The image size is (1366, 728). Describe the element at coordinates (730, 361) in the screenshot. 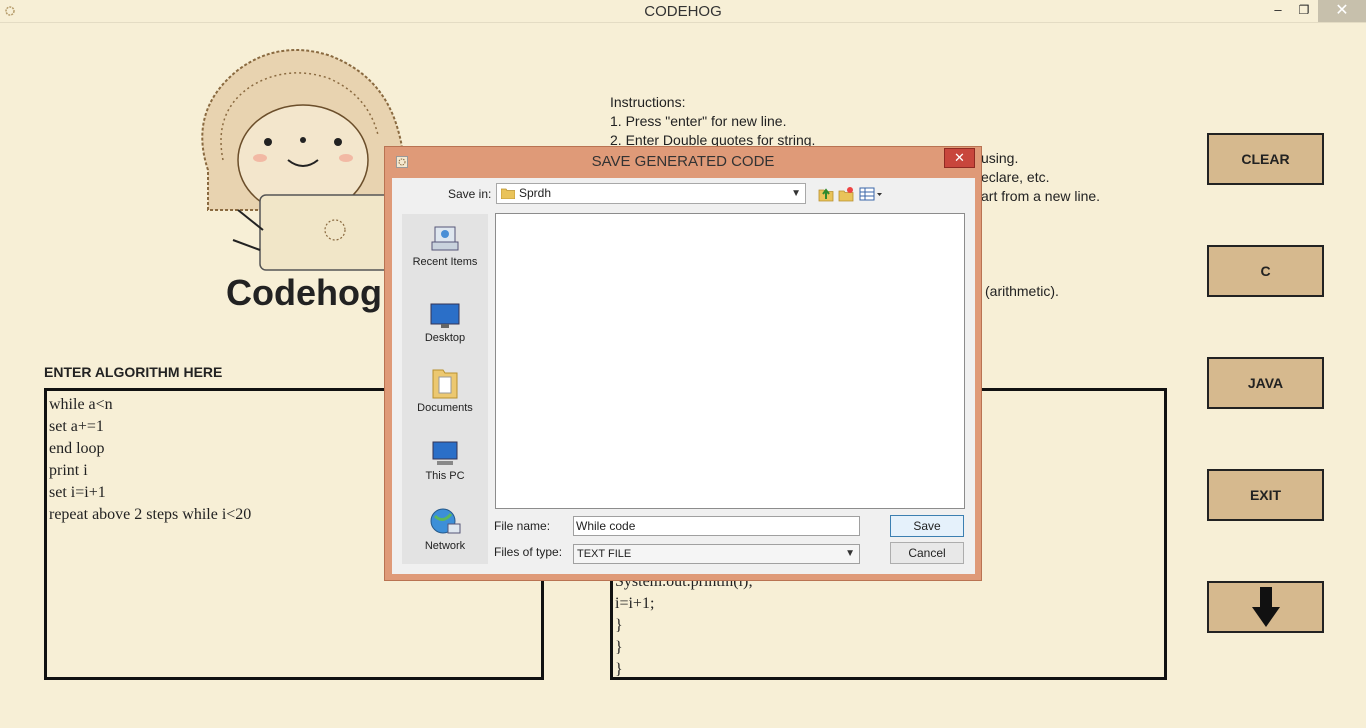

I see `file-list` at that location.